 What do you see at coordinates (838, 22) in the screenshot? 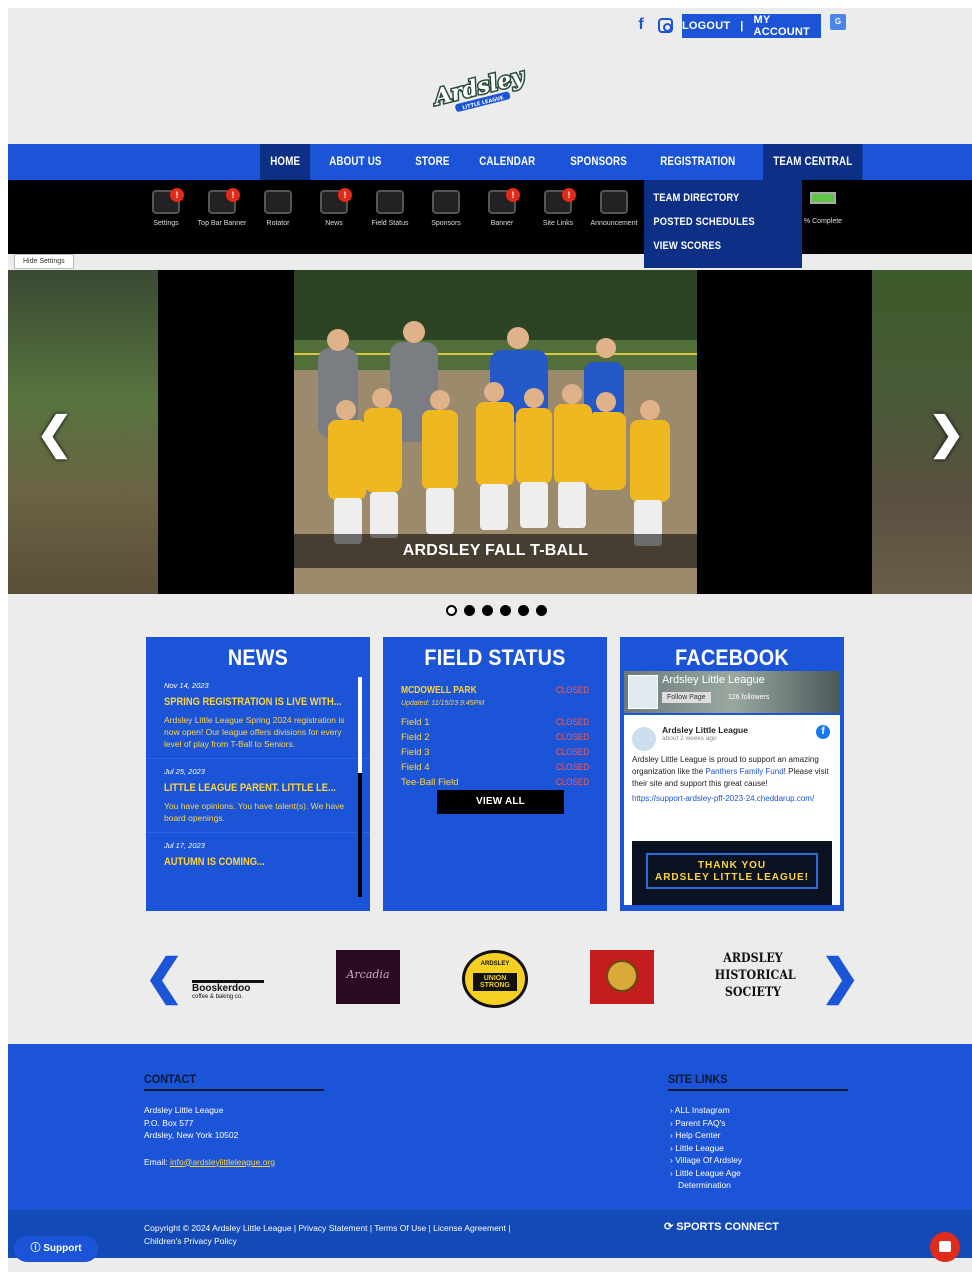
I see `google-translate-icon: G` at bounding box center [838, 22].